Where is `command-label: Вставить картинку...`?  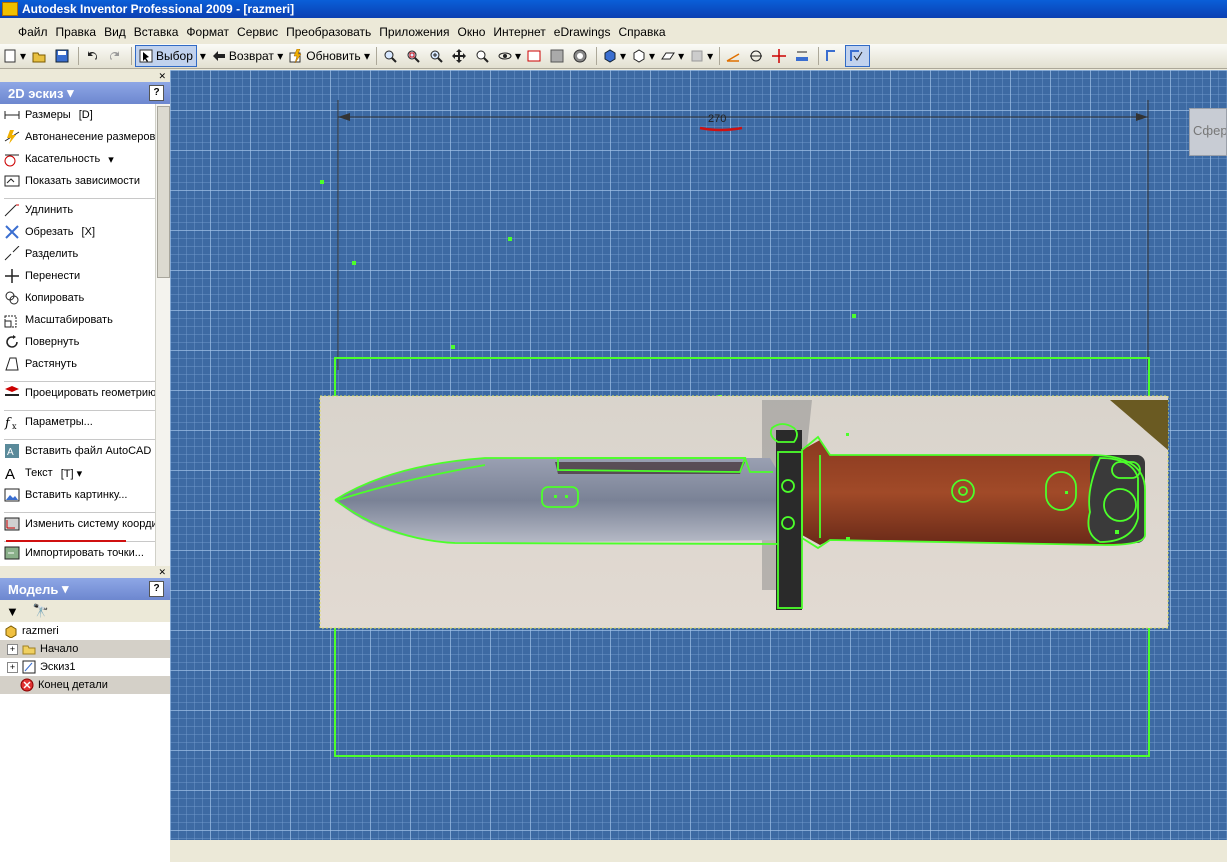
command-label: Вставить картинку... is located at coordinates (76, 495).